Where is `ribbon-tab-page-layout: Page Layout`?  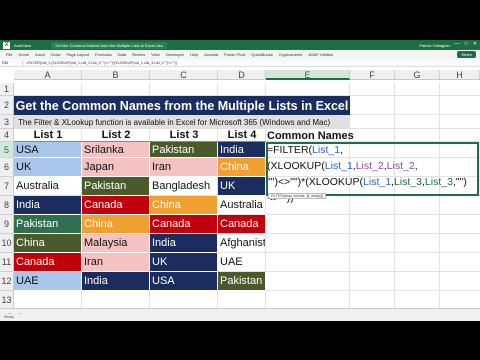 ribbon-tab-page-layout: Page Layout is located at coordinates (77, 54).